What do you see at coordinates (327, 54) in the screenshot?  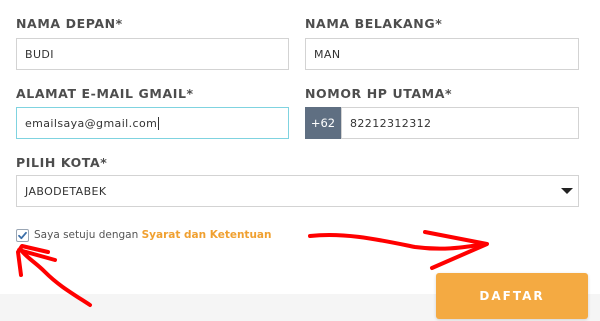 I see `last-name-value: MAN` at bounding box center [327, 54].